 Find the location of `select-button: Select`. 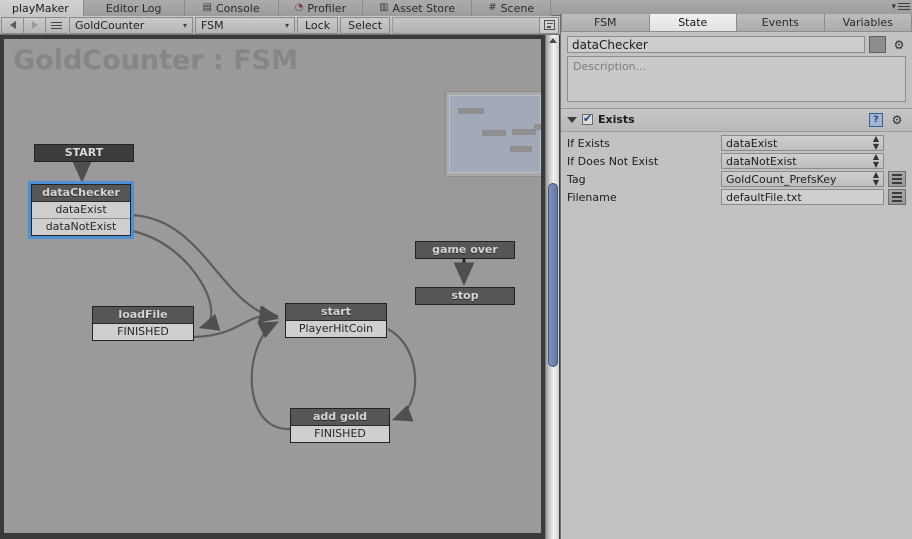

select-button: Select is located at coordinates (365, 25).